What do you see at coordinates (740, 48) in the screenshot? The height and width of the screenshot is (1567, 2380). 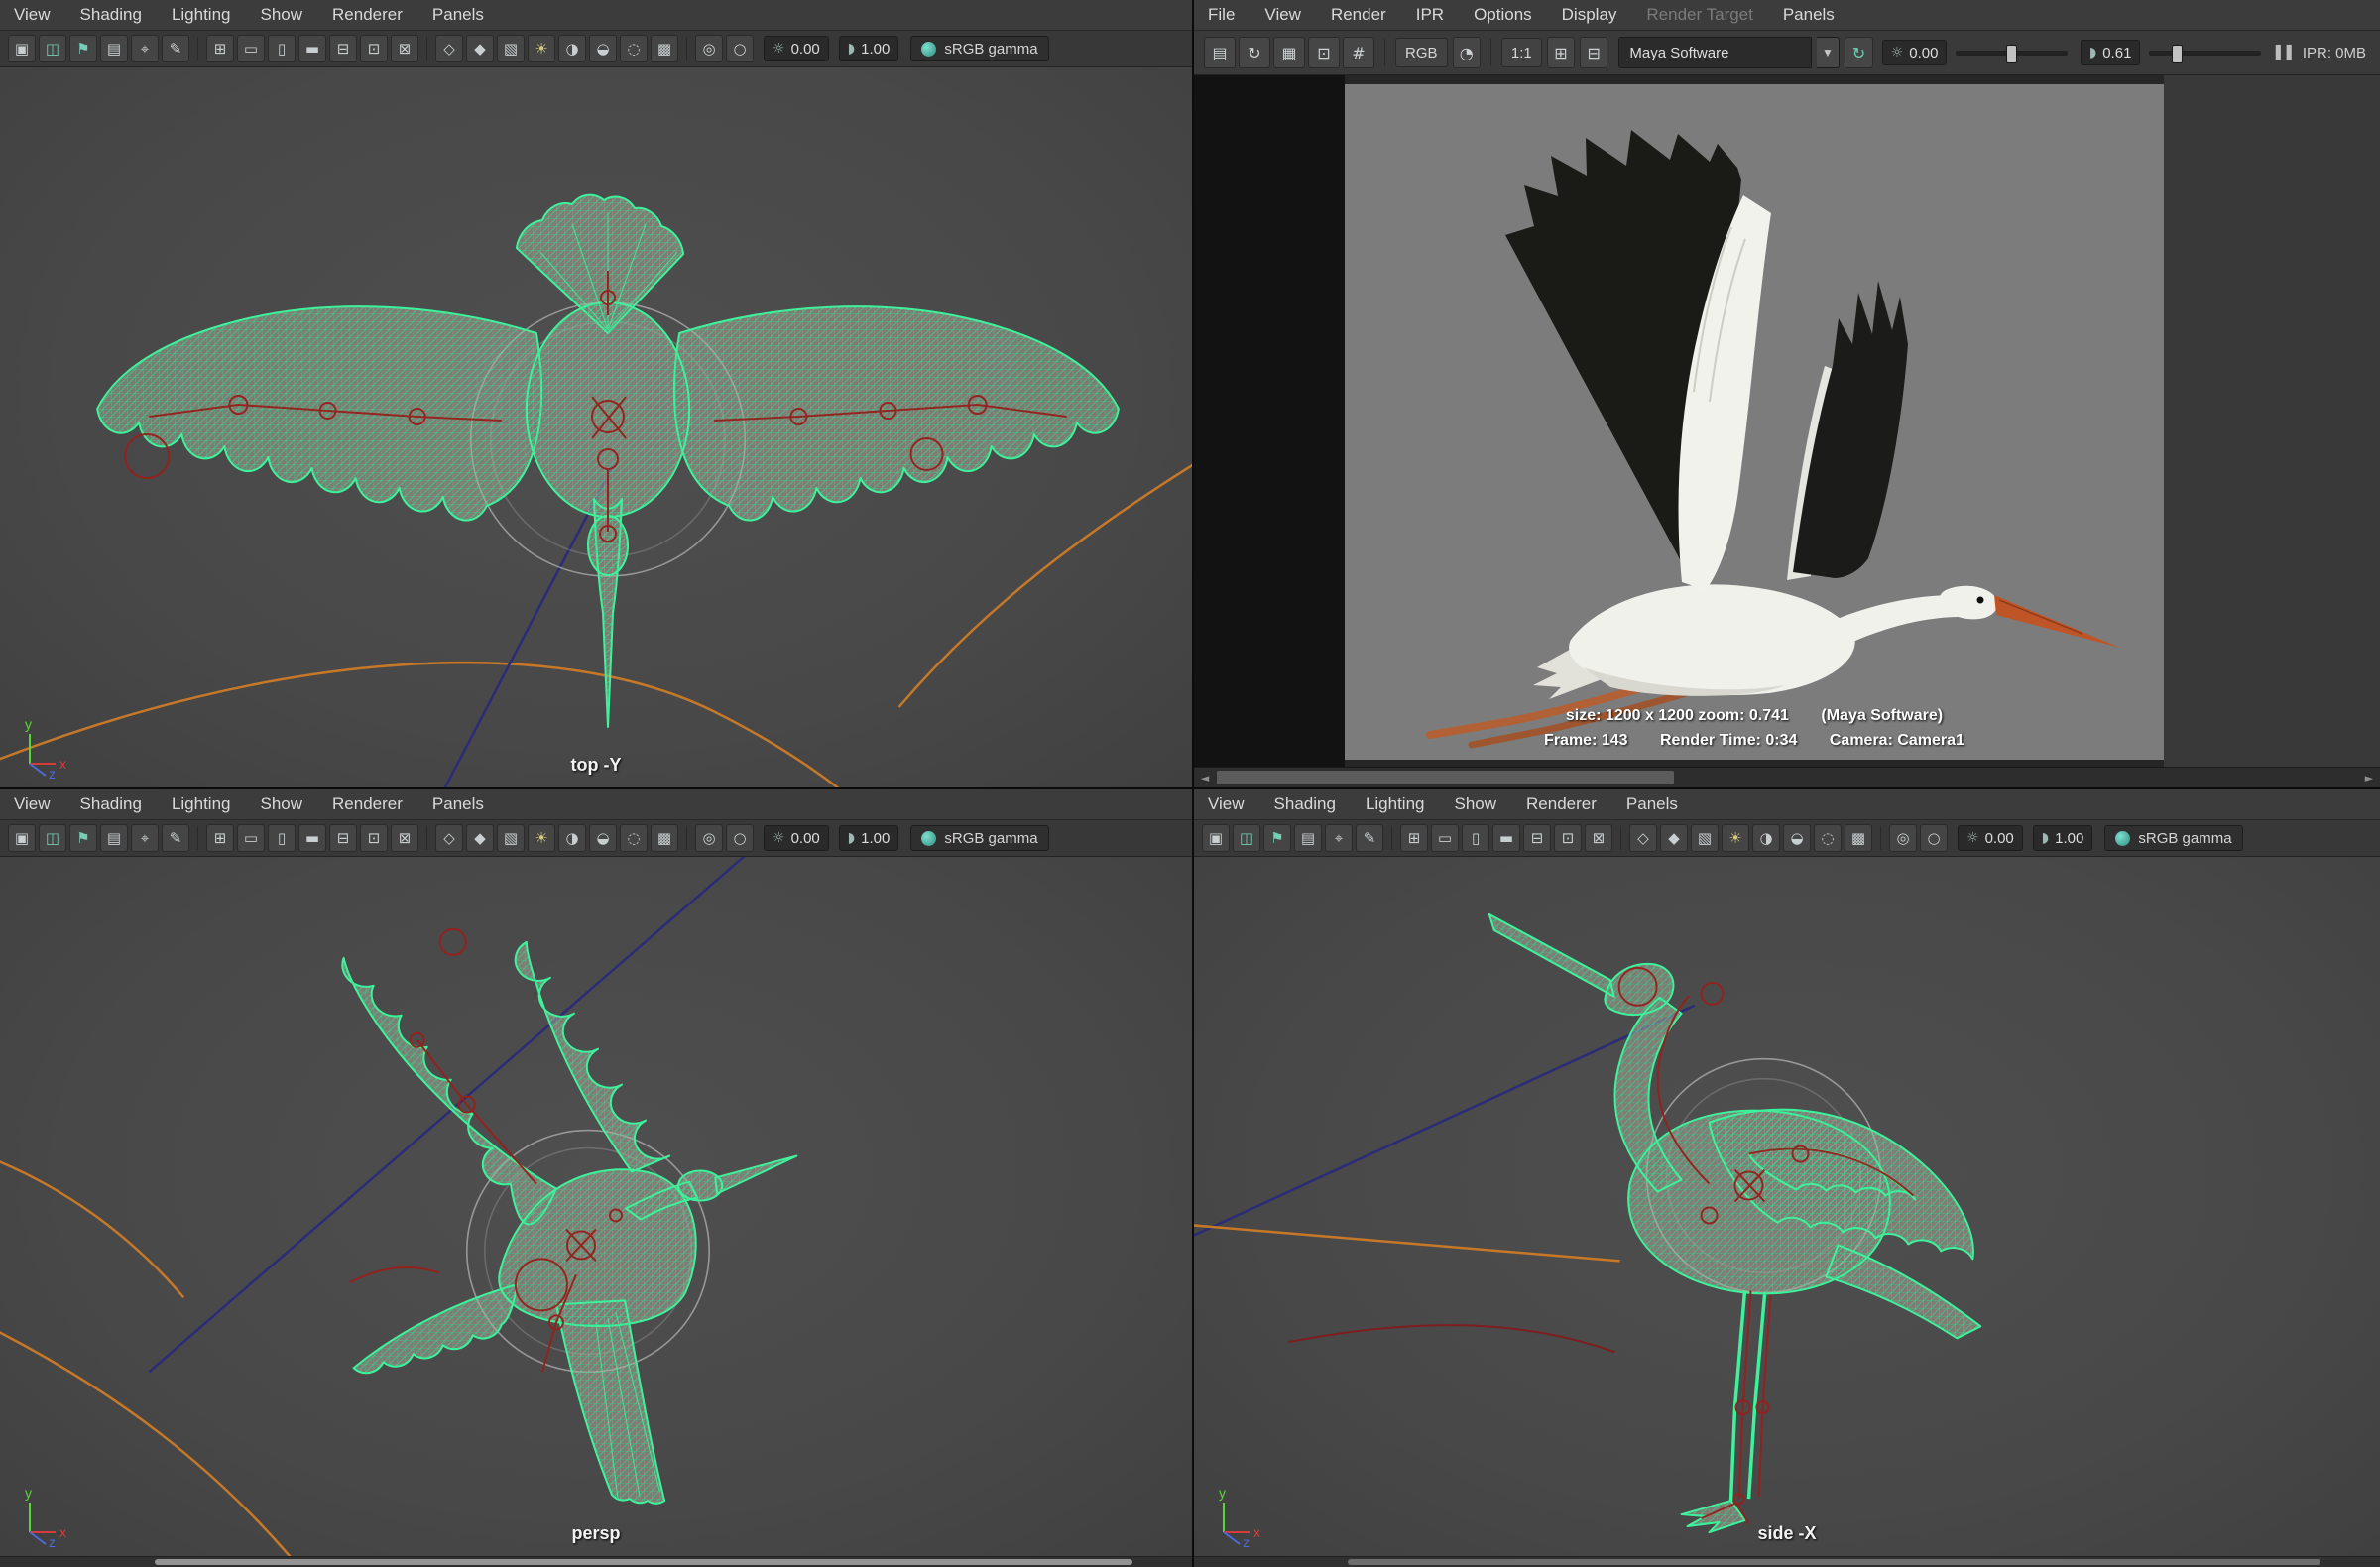 I see `xray-icon: ○` at bounding box center [740, 48].